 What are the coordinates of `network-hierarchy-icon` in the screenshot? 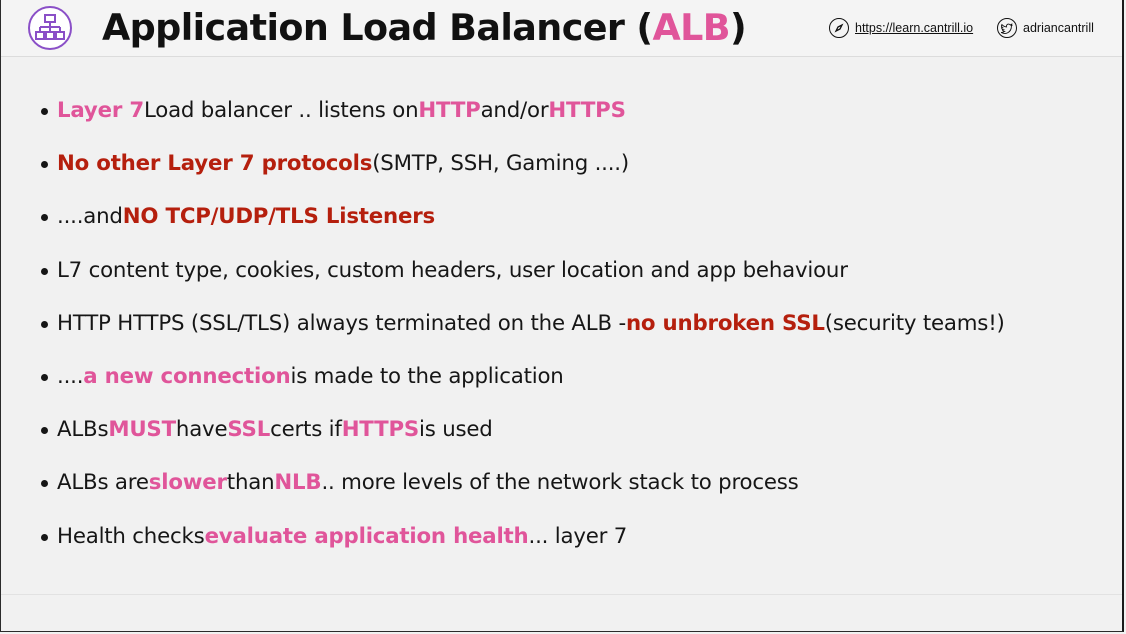 It's located at (50, 28).